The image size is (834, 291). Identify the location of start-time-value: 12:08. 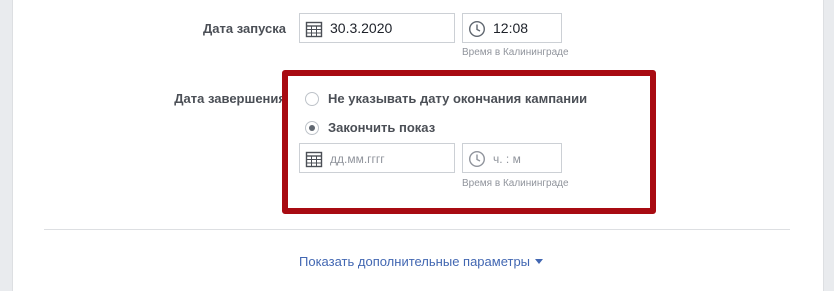
(511, 28).